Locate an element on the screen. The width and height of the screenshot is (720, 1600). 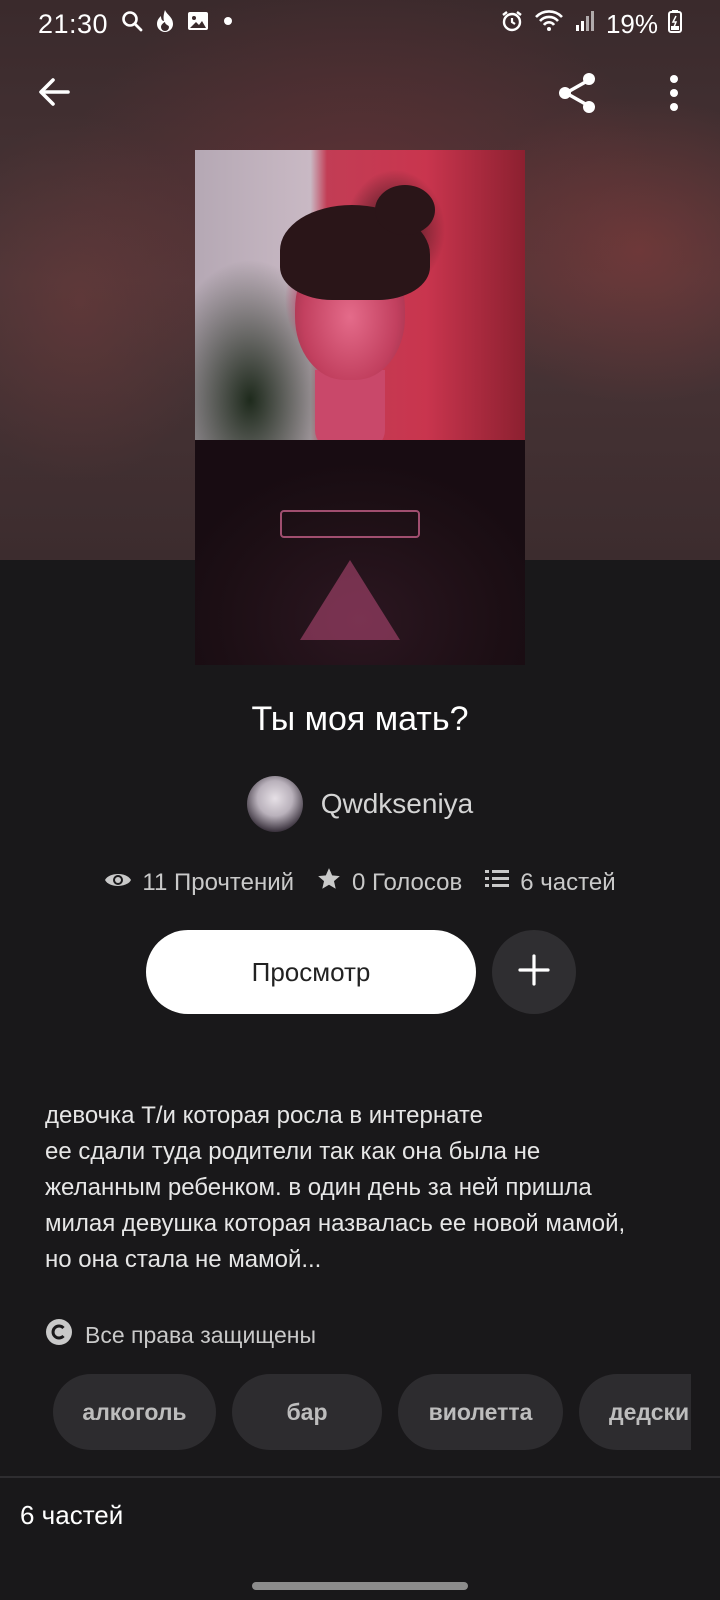
share-icon is located at coordinates (577, 95).